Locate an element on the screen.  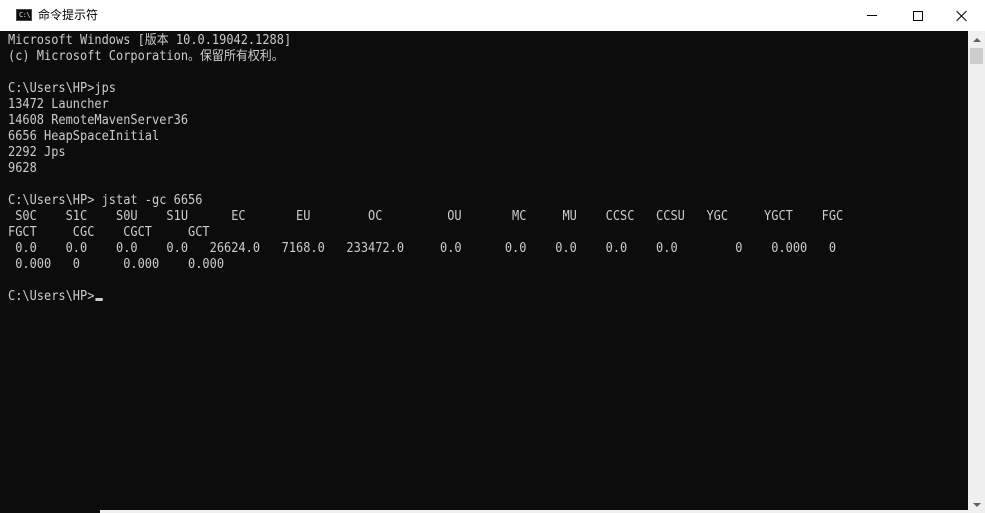
console-line: (c) Microsoft Corporation。保留所有权利。 is located at coordinates (146, 56).